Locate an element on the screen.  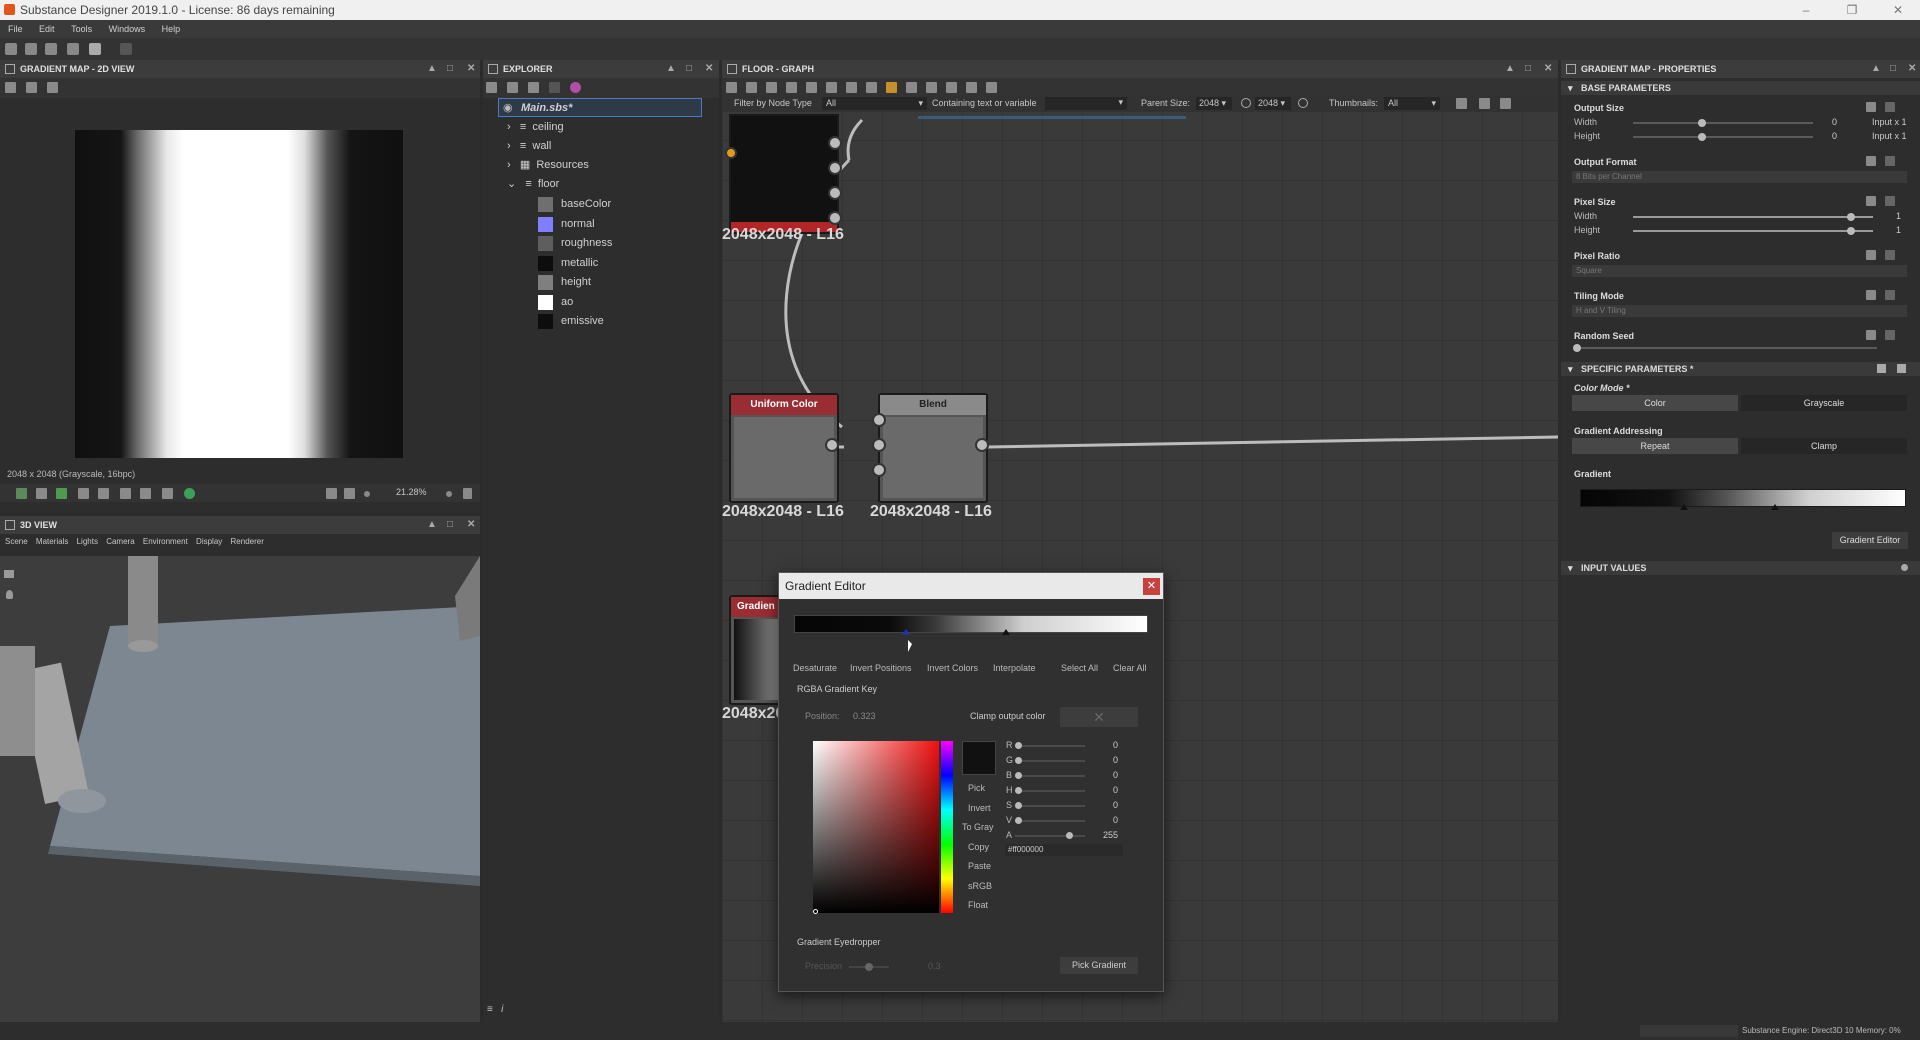
node-uniform-color: Uniform Color is located at coordinates (784, 448).